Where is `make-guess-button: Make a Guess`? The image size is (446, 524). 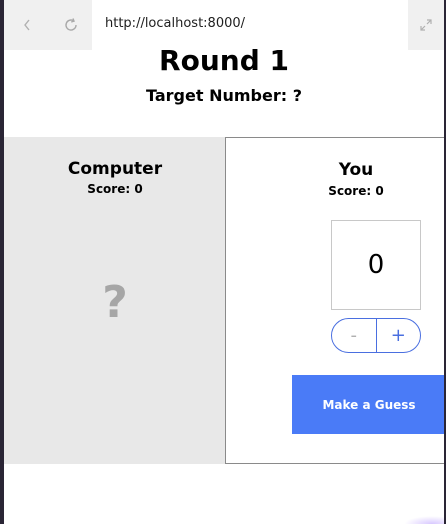
make-guess-button: Make a Guess is located at coordinates (368, 404).